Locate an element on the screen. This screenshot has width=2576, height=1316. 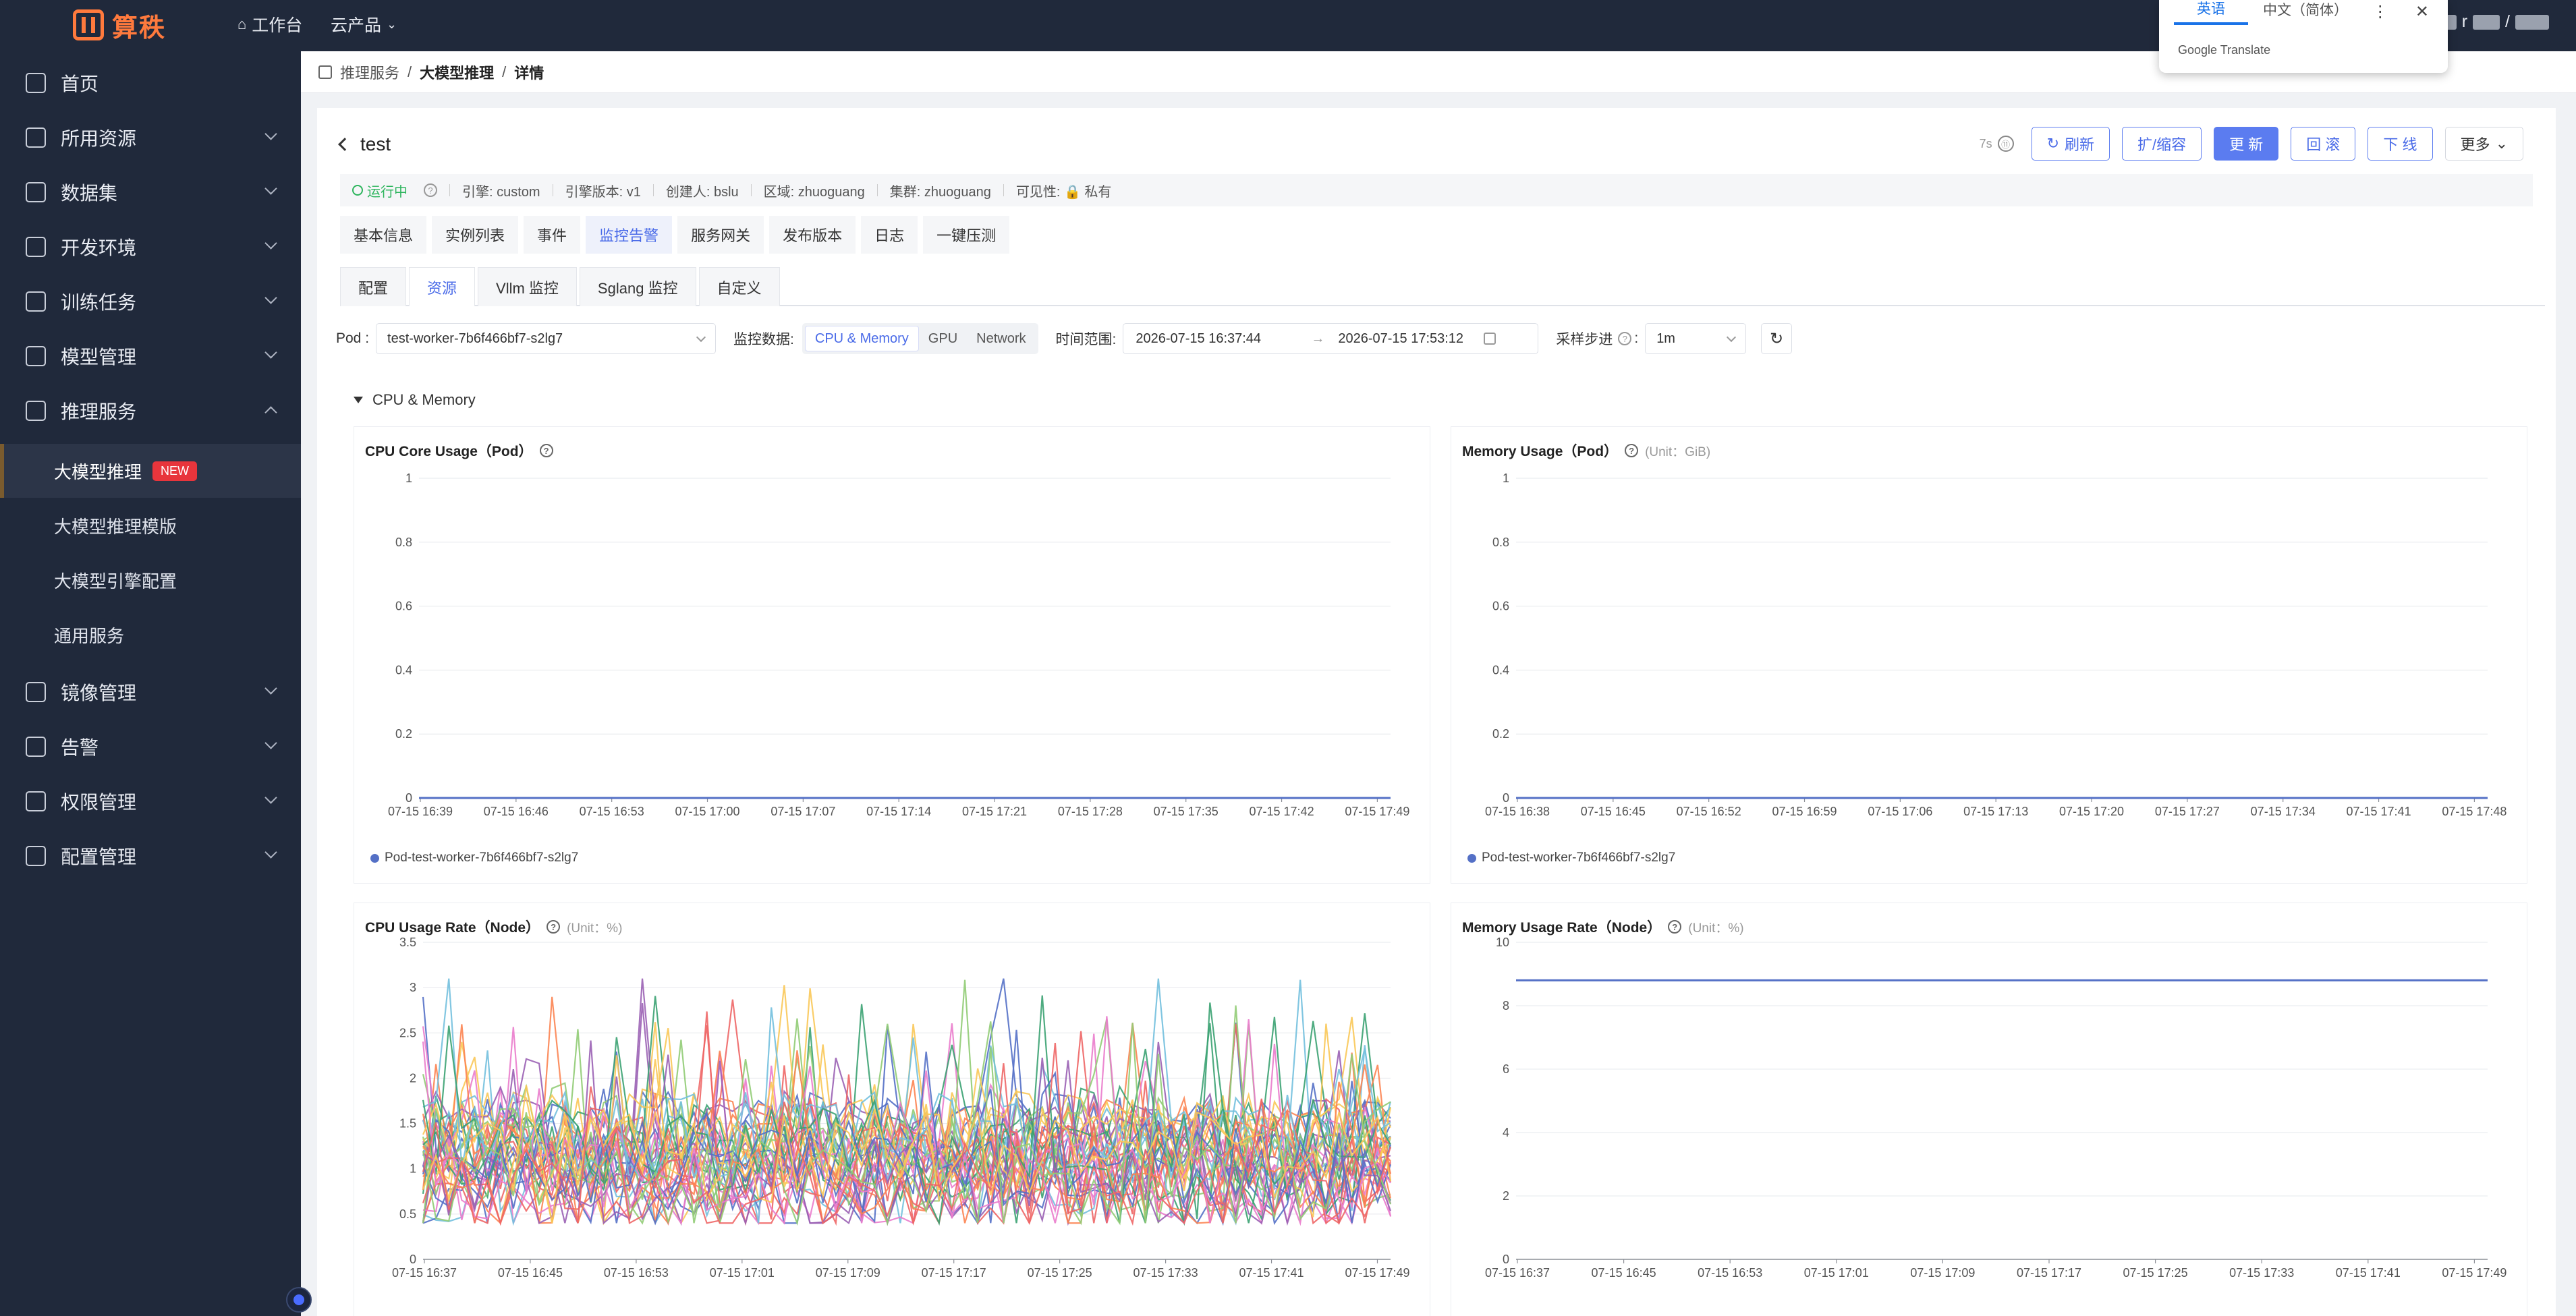
meta-engine: 引擎: custom is located at coordinates (501, 192).